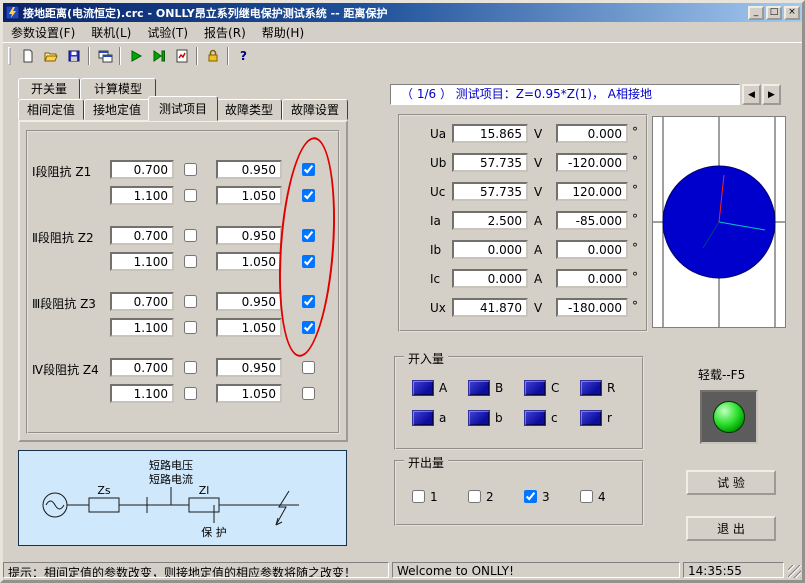 This screenshot has height=583, width=805. I want to click on menu-item-parameters: 参数设置(F), so click(43, 32).